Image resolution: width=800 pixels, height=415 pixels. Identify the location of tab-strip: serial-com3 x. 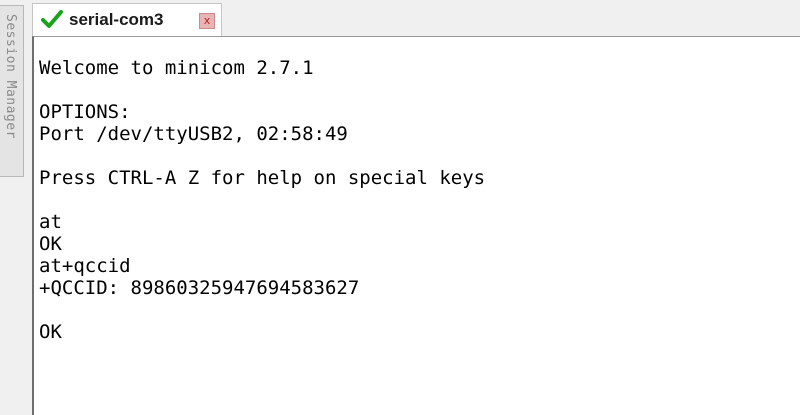
(416, 18).